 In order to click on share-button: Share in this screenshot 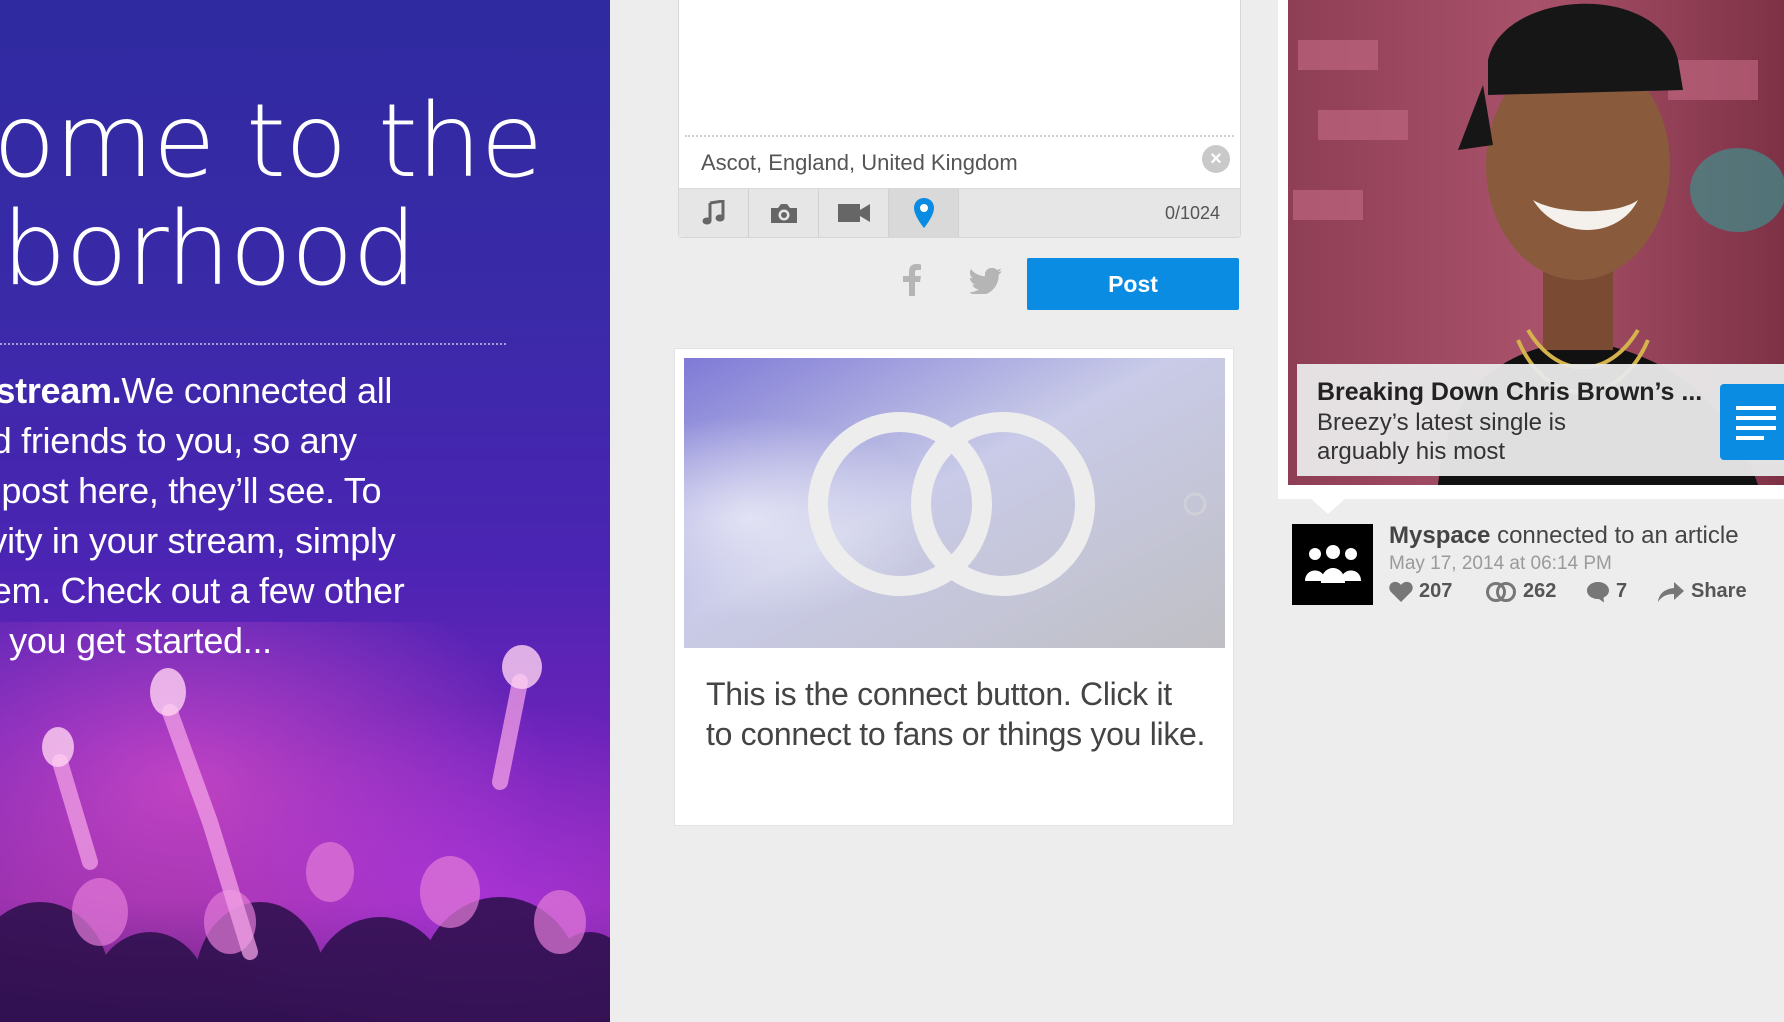, I will do `click(1702, 591)`.